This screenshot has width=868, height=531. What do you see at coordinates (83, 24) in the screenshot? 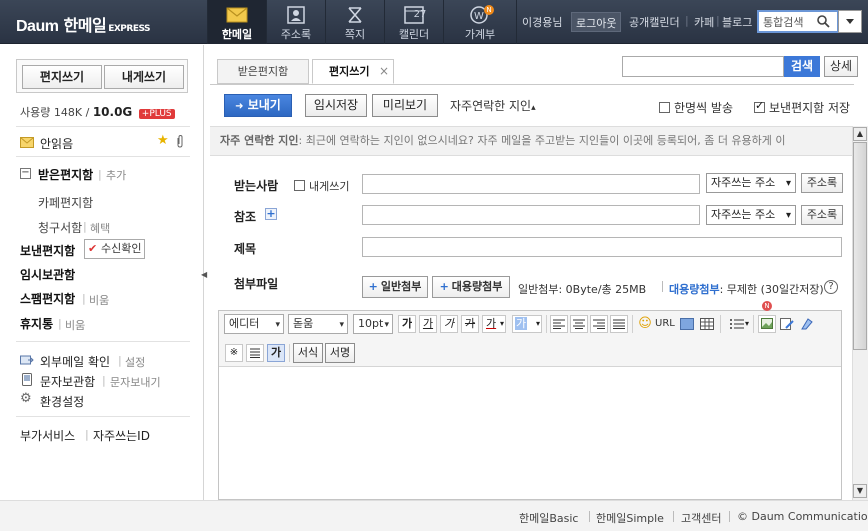
I see `logo: Daum 한메일 EXPRESS` at bounding box center [83, 24].